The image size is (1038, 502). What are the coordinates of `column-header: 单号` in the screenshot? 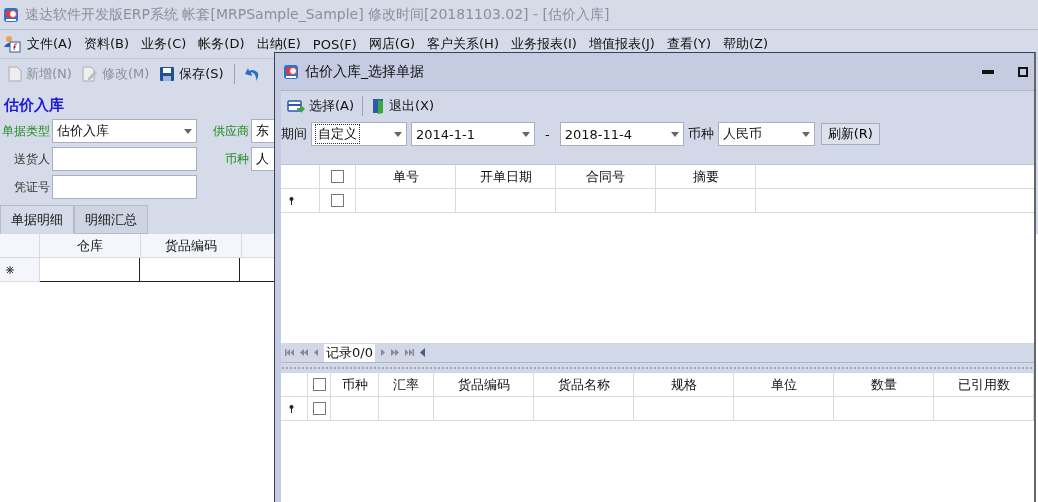 It's located at (406, 176).